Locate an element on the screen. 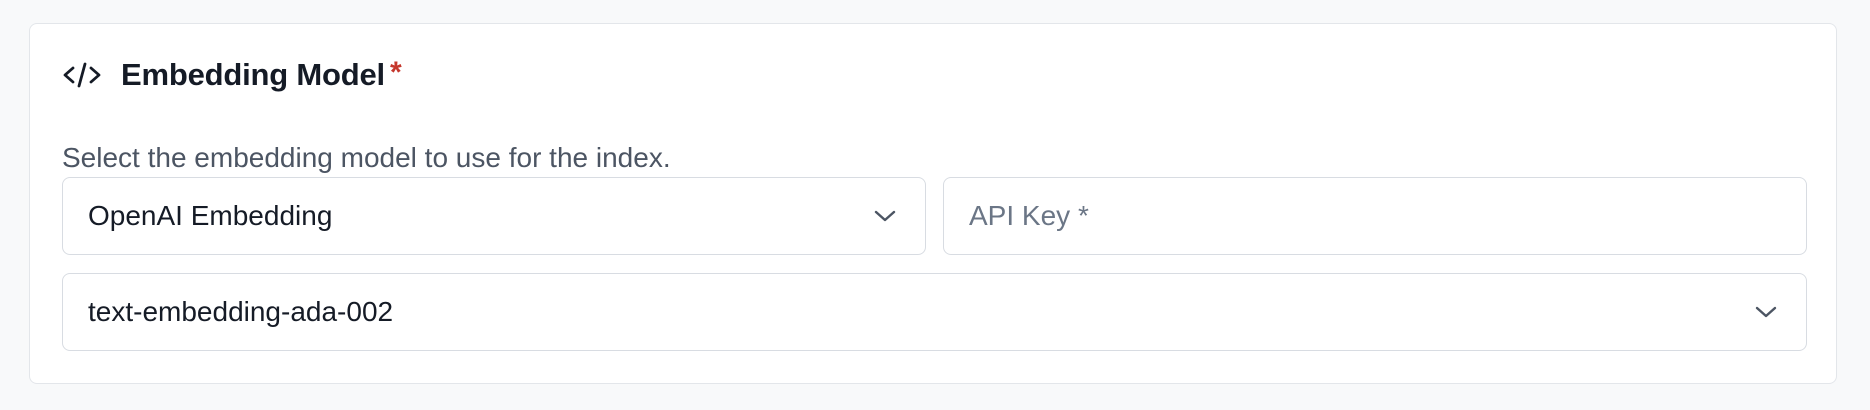  embedding-provider-value: OpenAI Embedding is located at coordinates (210, 215).